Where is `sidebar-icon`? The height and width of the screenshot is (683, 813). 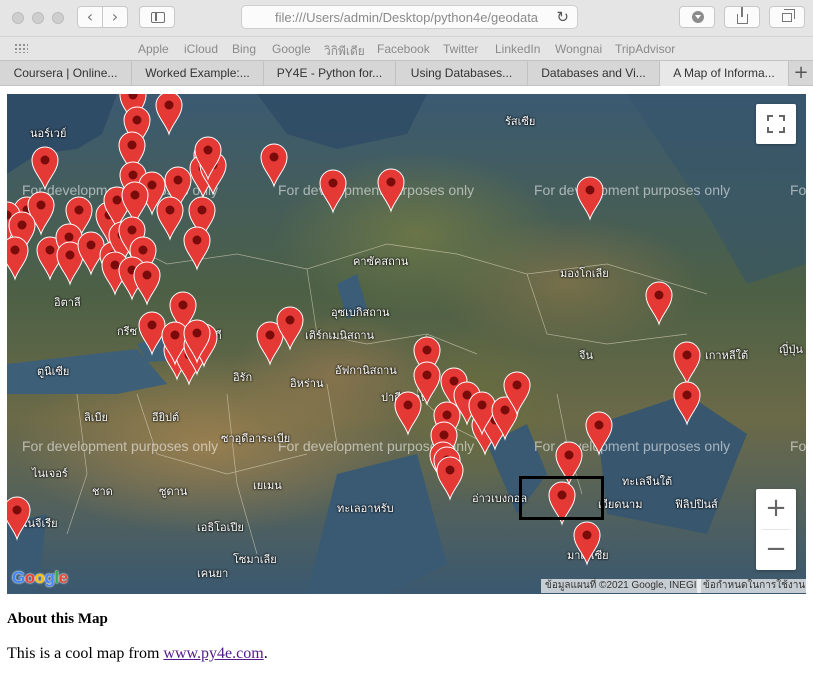
sidebar-icon is located at coordinates (158, 17).